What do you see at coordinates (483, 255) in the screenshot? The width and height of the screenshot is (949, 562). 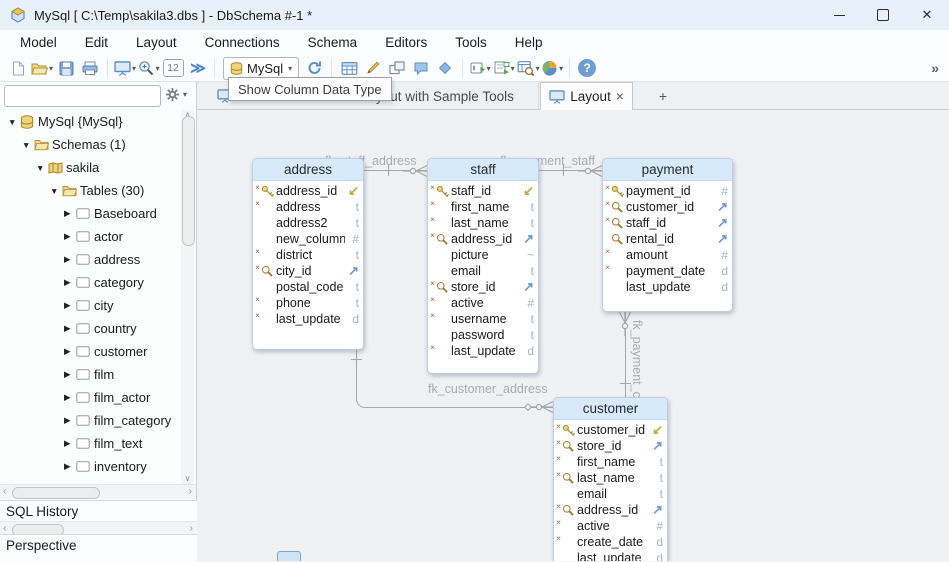 I see `column-row: picture ~` at bounding box center [483, 255].